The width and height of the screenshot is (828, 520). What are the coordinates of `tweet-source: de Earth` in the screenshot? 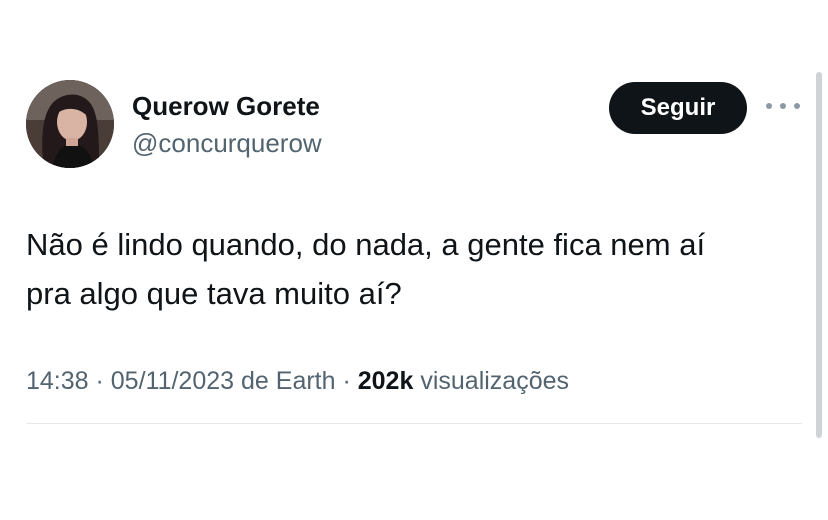 It's located at (288, 381).